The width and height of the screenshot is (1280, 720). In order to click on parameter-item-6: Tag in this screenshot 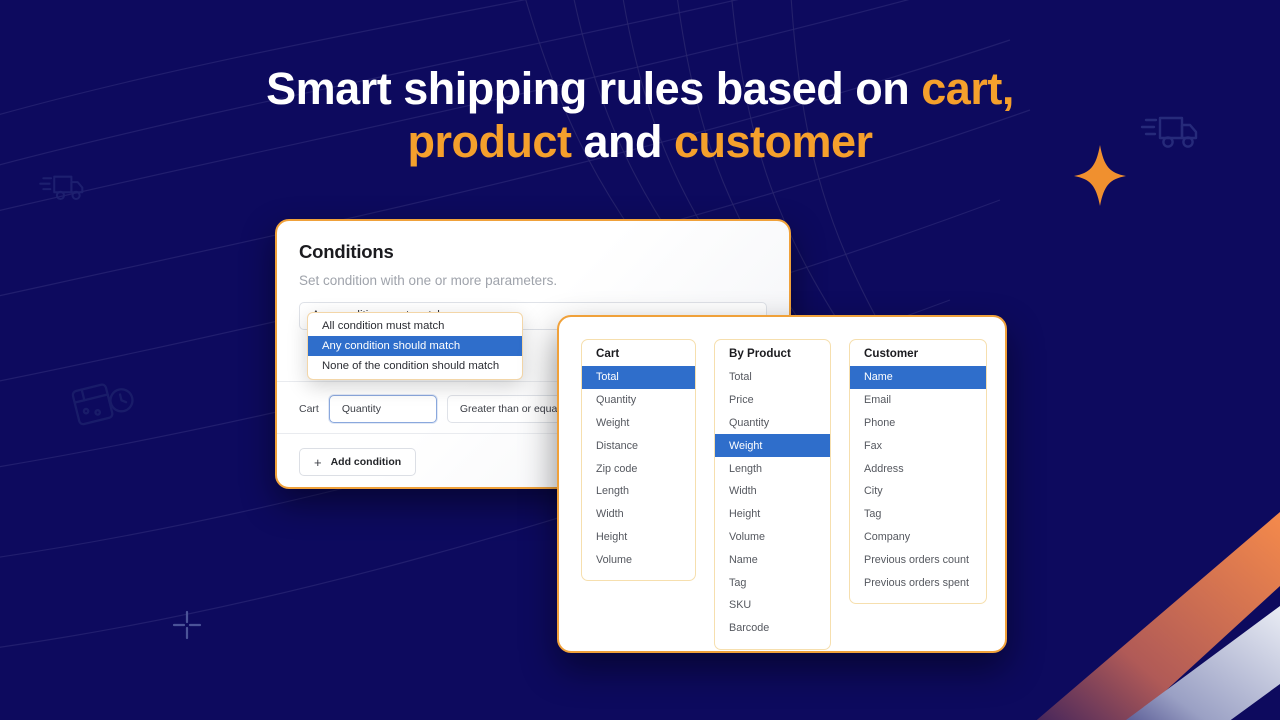, I will do `click(918, 514)`.